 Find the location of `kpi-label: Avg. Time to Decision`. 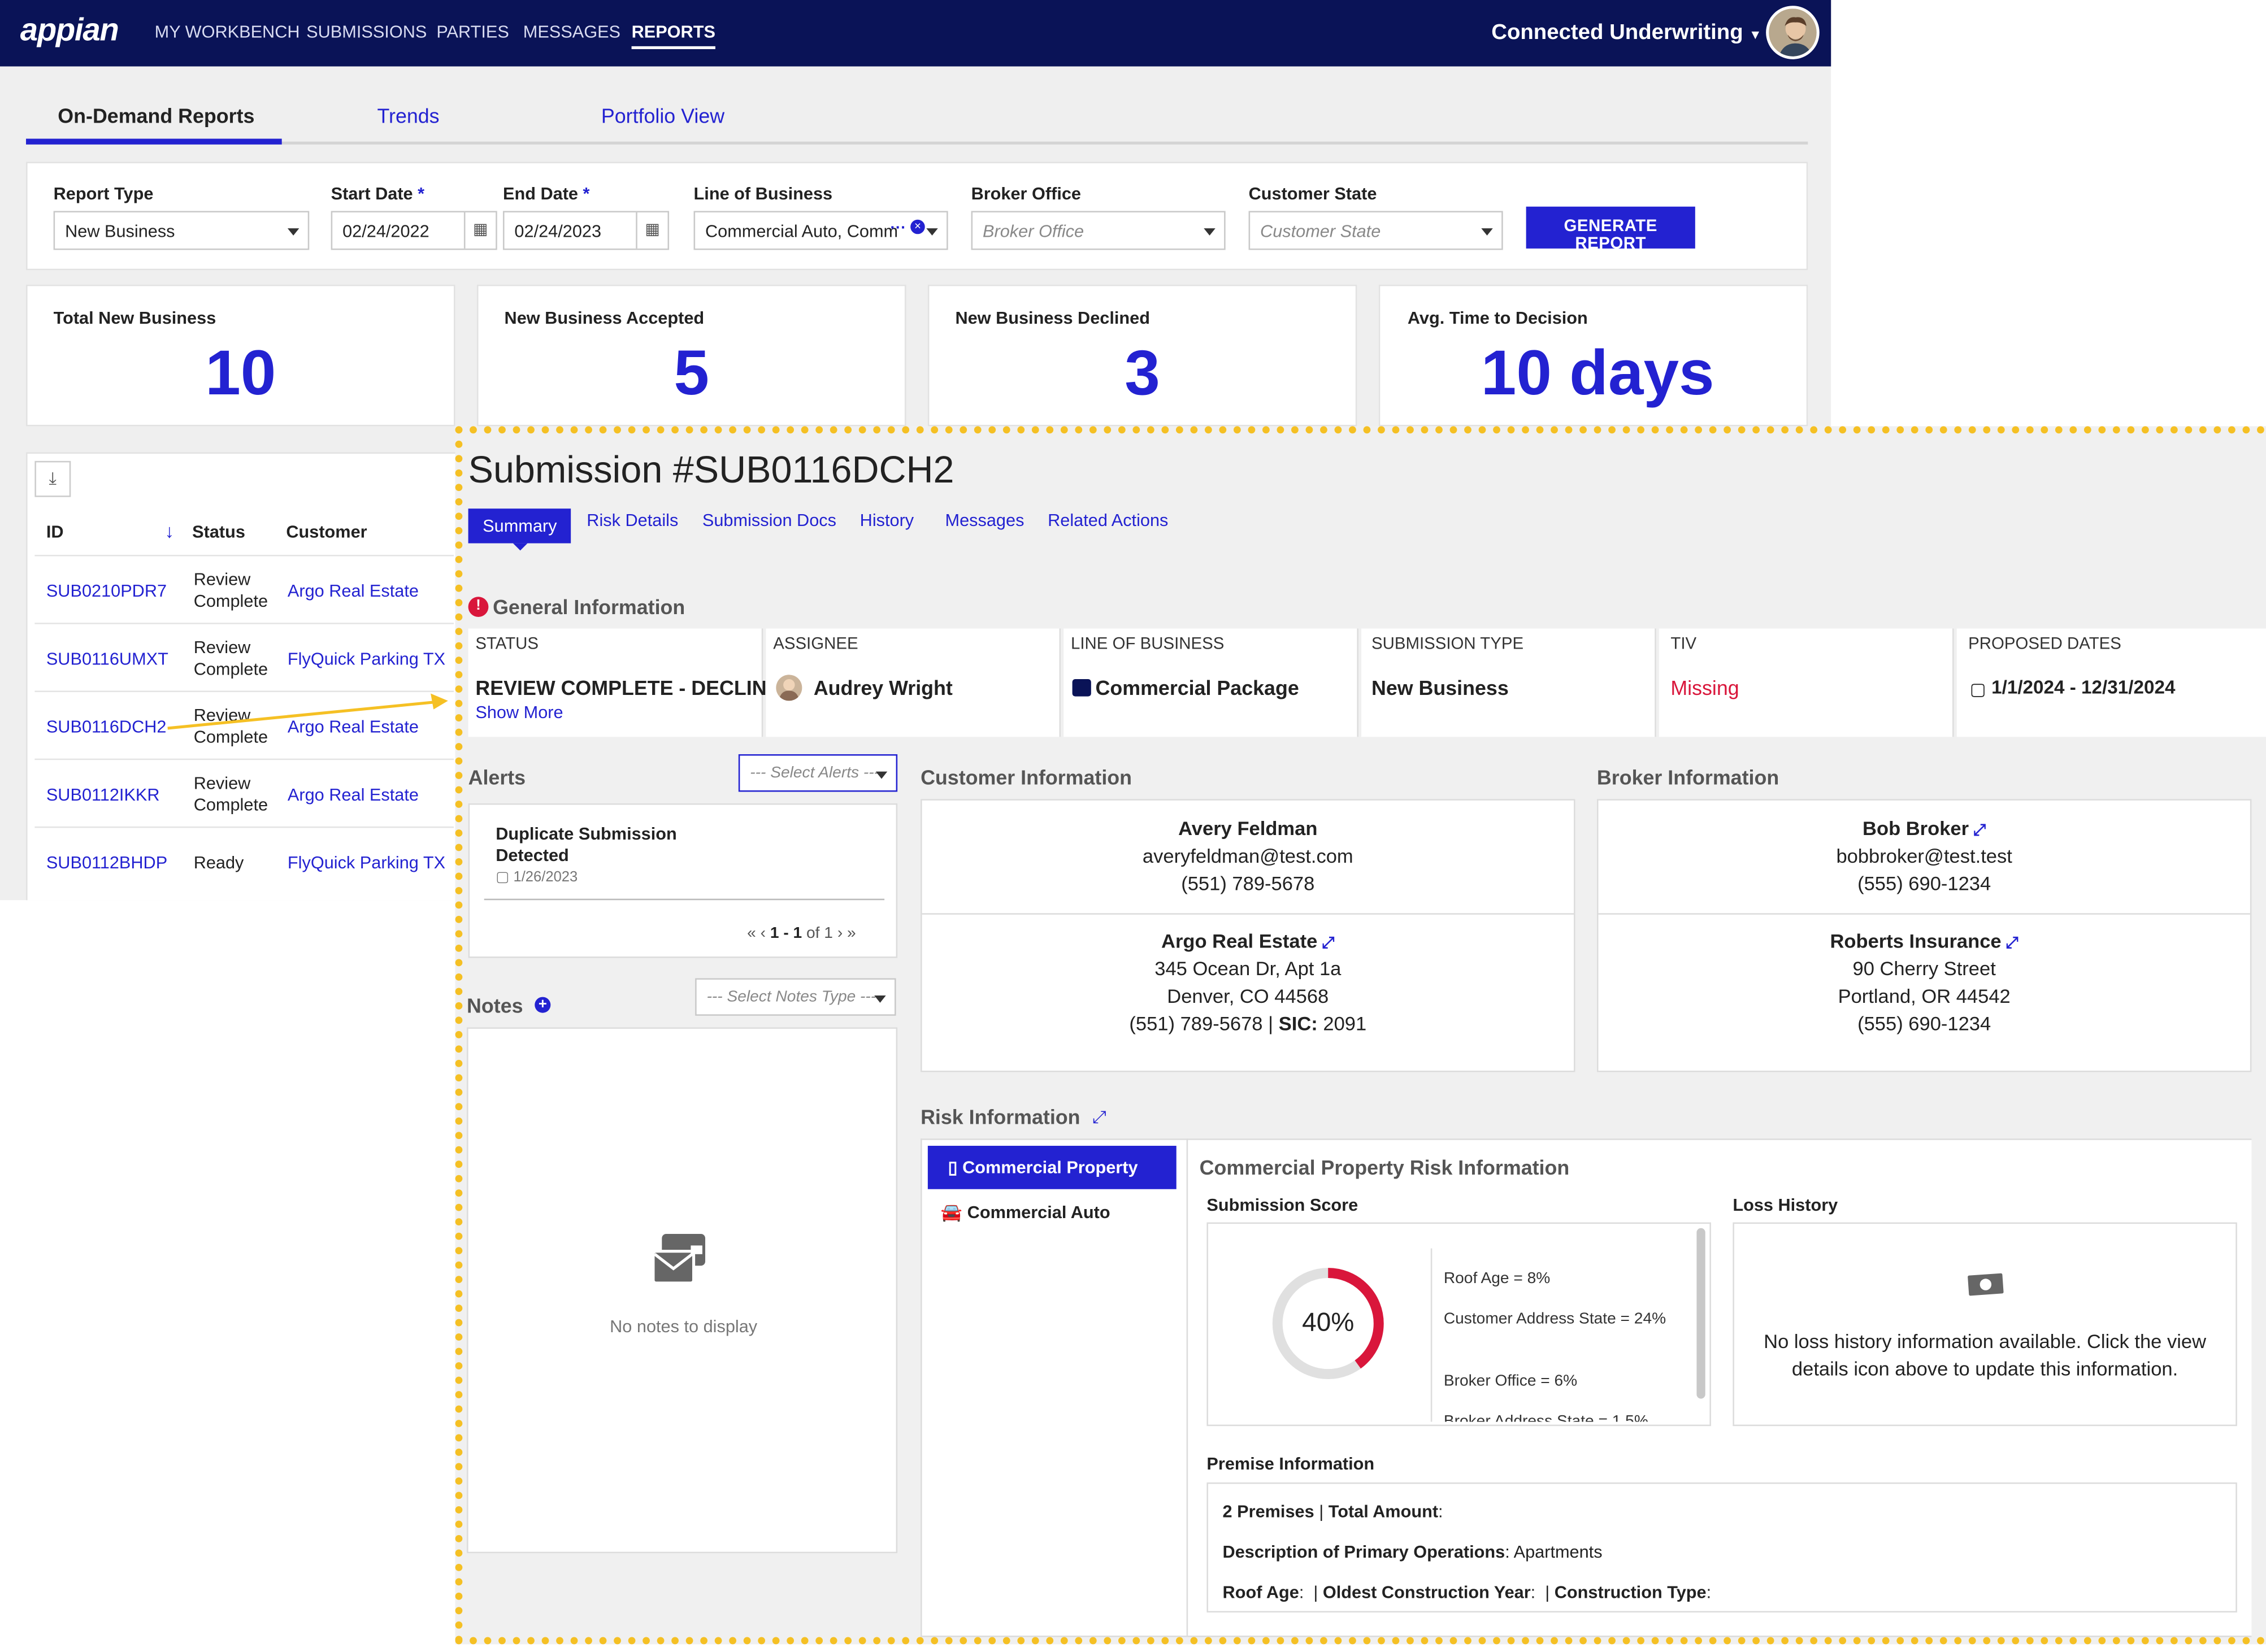

kpi-label: Avg. Time to Decision is located at coordinates (1497, 317).